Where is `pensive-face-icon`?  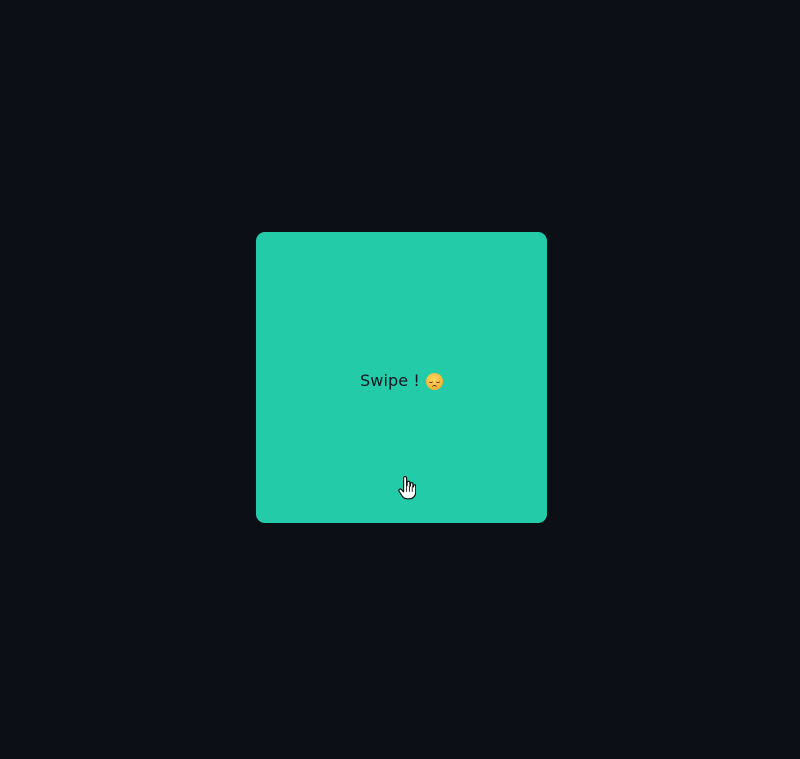
pensive-face-icon is located at coordinates (434, 381).